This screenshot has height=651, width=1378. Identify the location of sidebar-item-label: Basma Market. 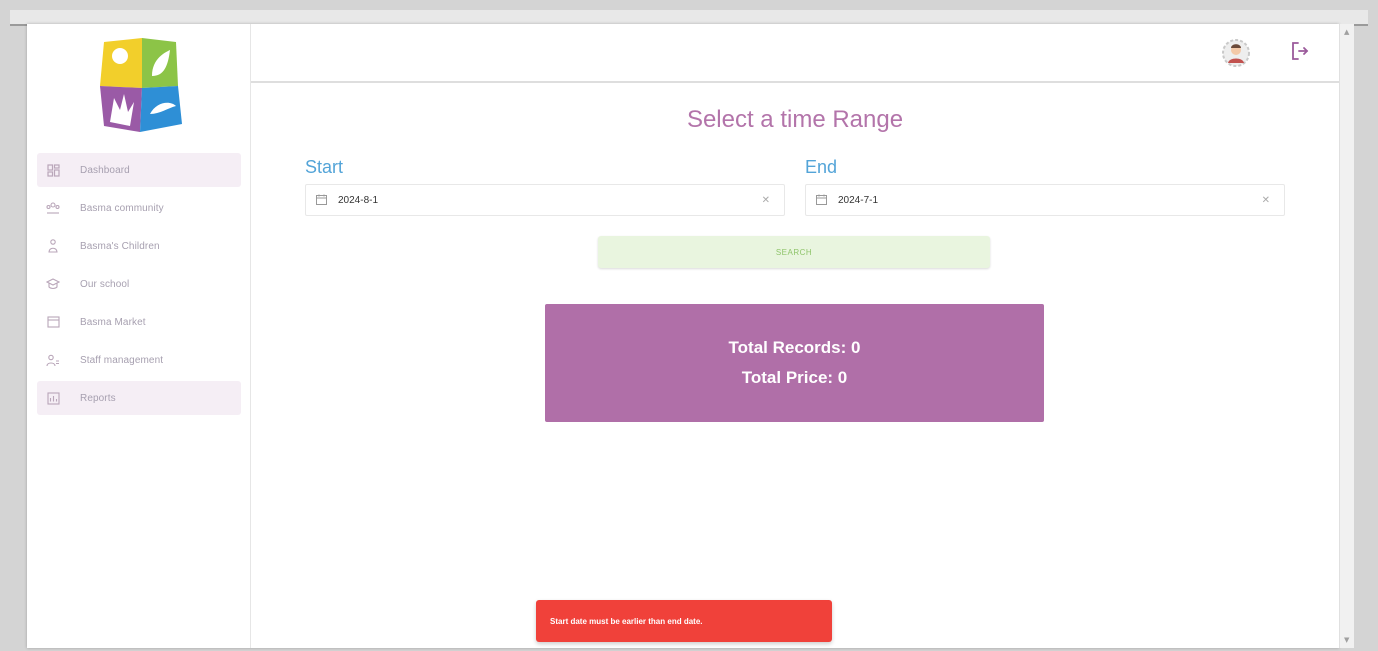
(113, 322).